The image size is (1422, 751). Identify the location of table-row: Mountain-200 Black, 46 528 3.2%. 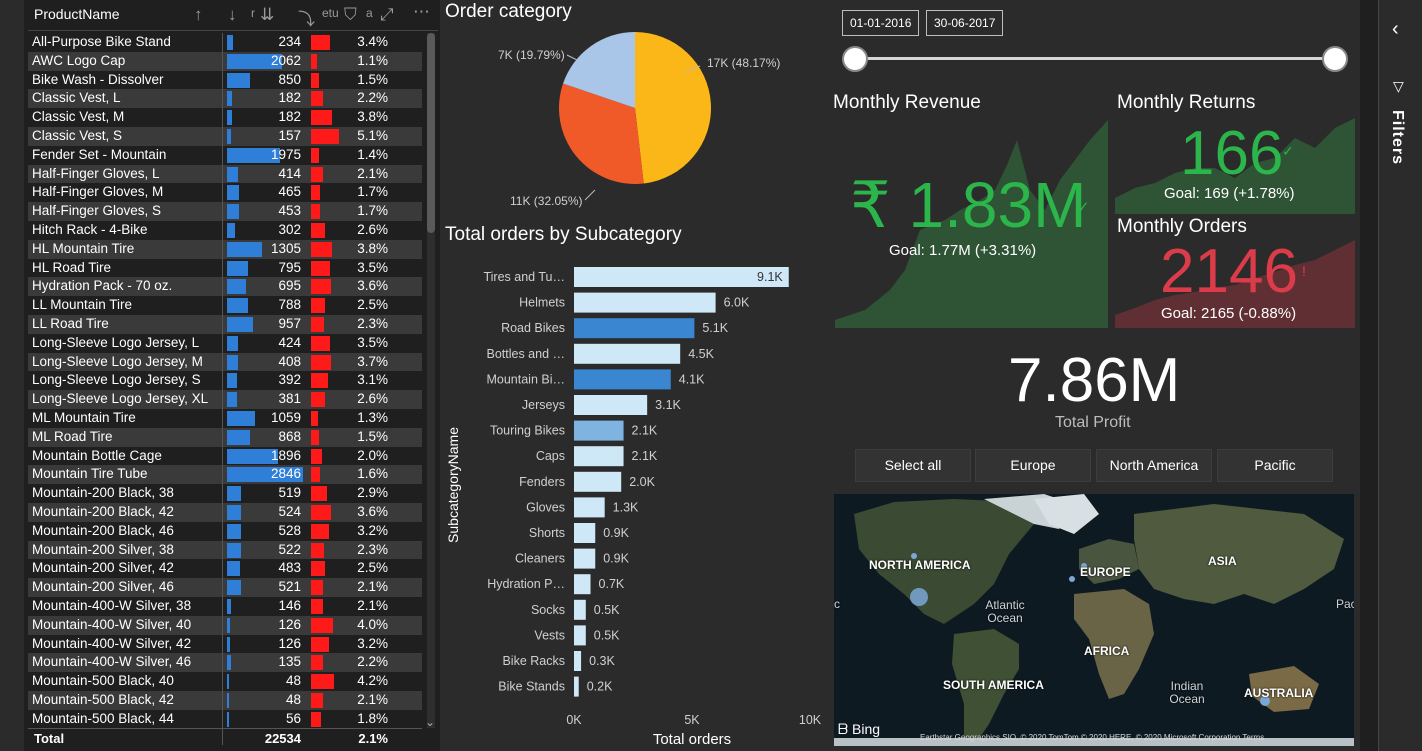
(225, 531).